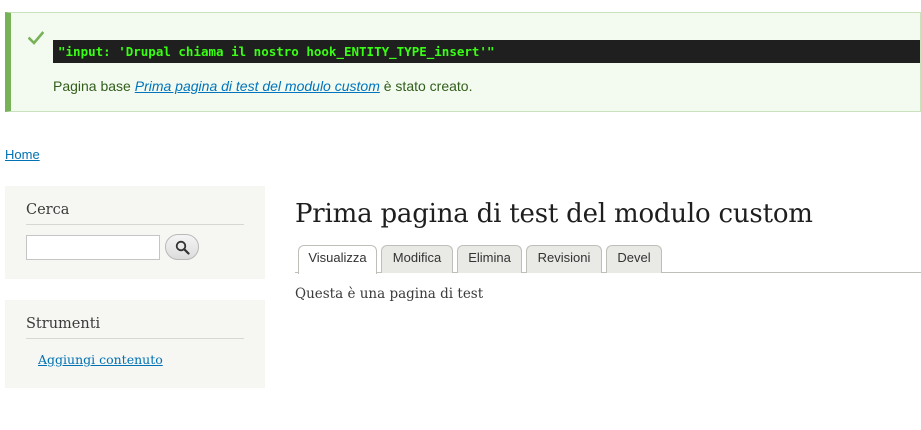  Describe the element at coordinates (135, 213) in the screenshot. I see `search-block-title: Cerca` at that location.